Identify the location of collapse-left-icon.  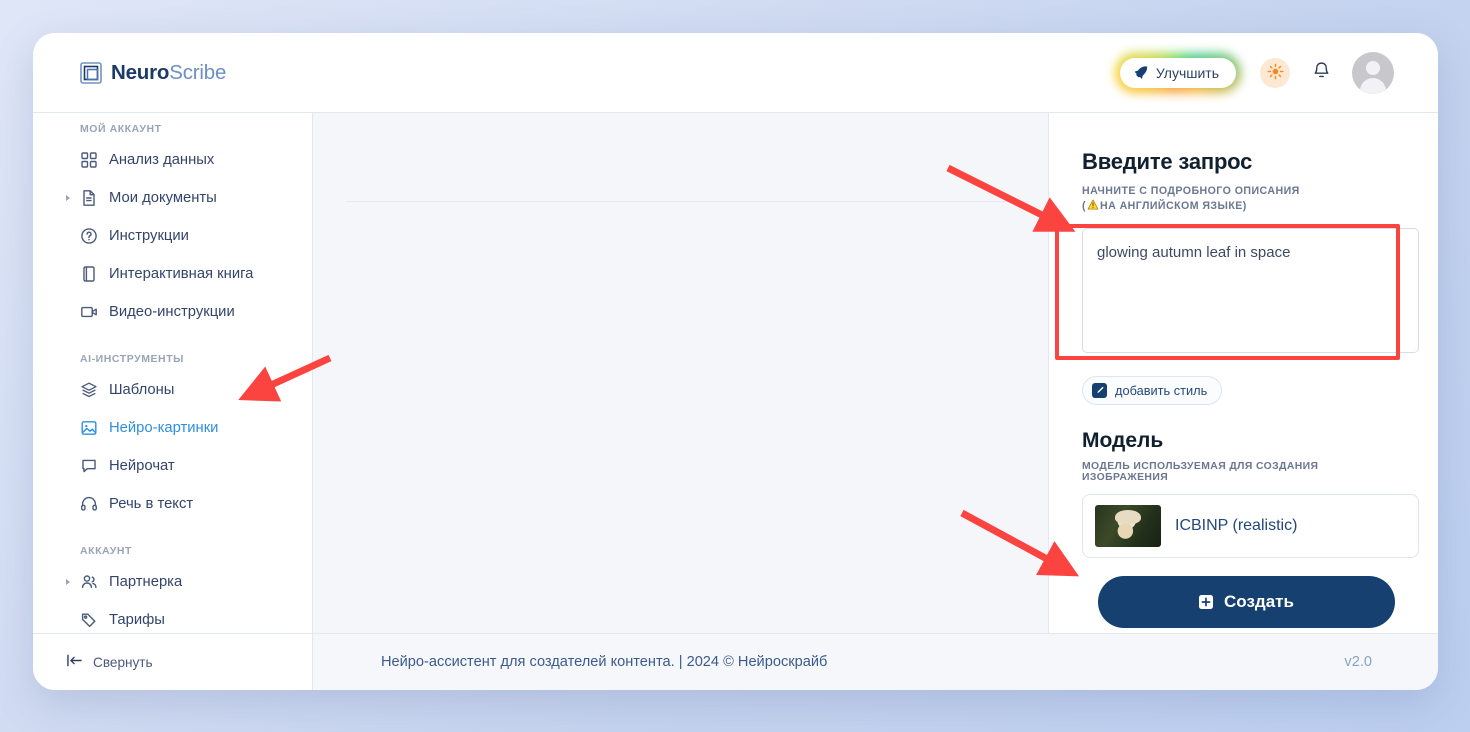
(74, 662).